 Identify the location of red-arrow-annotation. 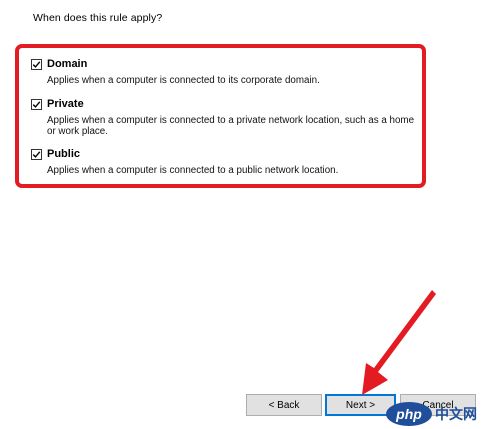
(399, 342).